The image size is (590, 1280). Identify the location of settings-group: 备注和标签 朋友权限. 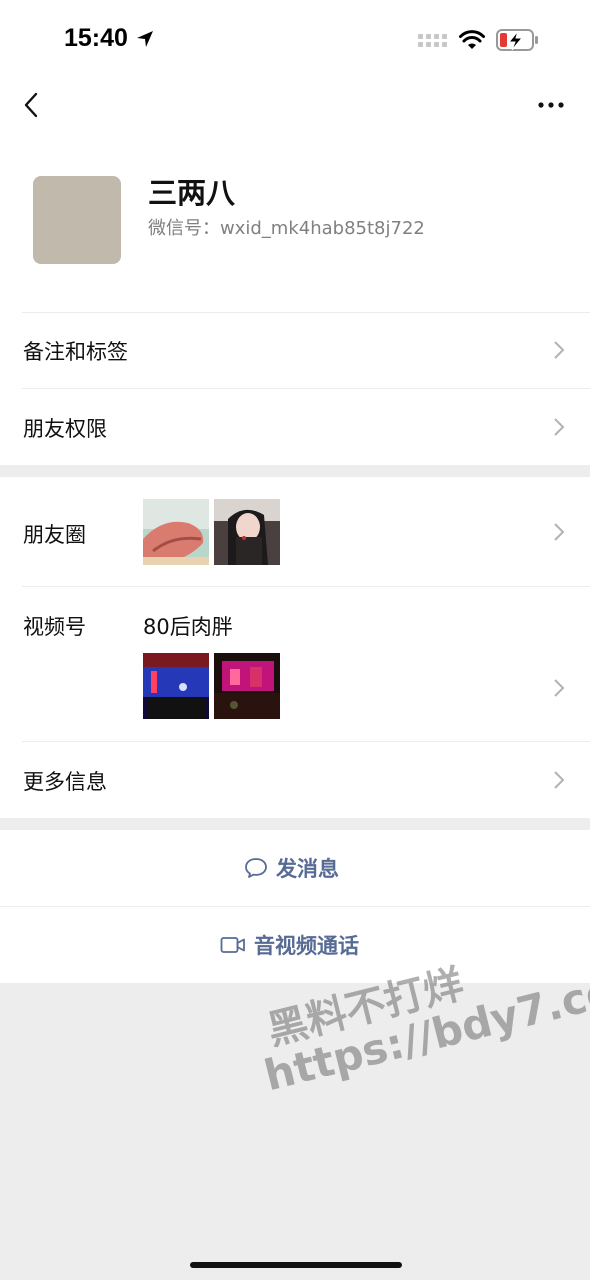
(295, 388).